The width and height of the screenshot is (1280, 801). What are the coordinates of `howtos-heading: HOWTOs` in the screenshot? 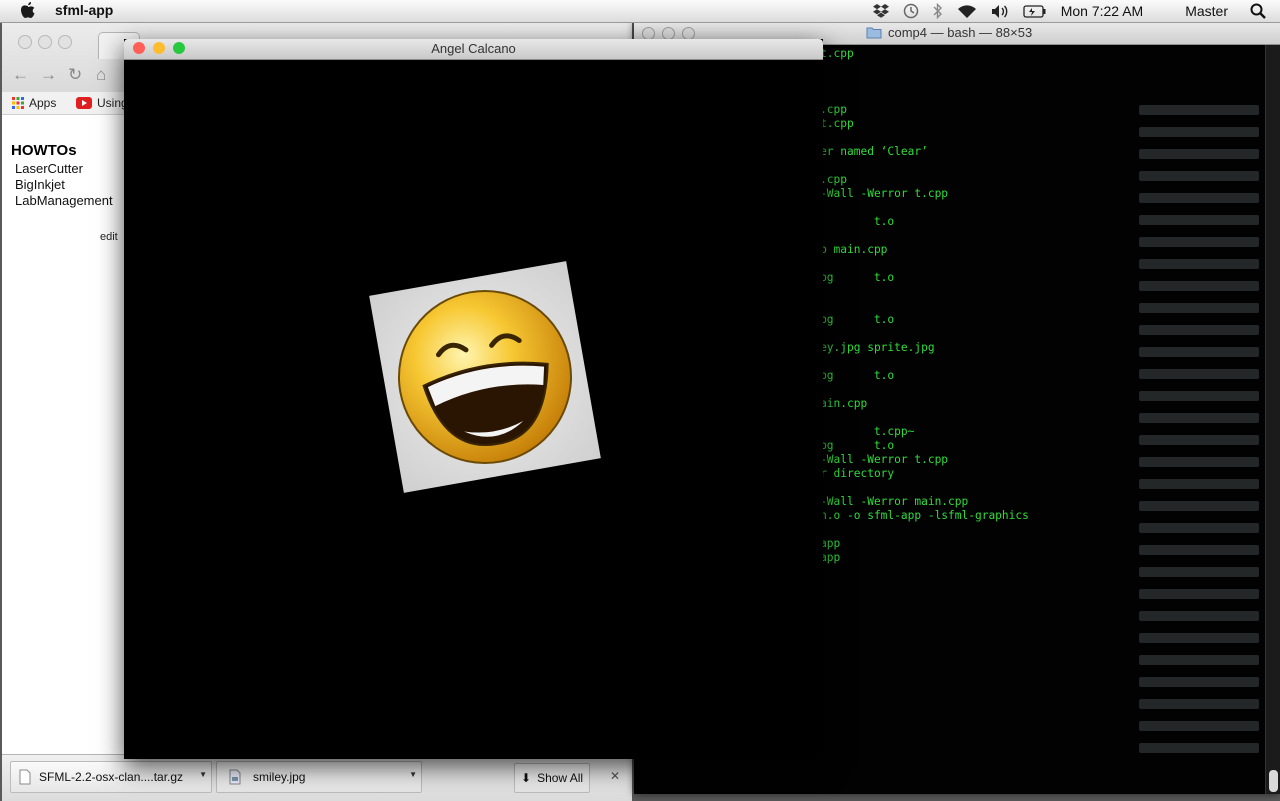 It's located at (44, 150).